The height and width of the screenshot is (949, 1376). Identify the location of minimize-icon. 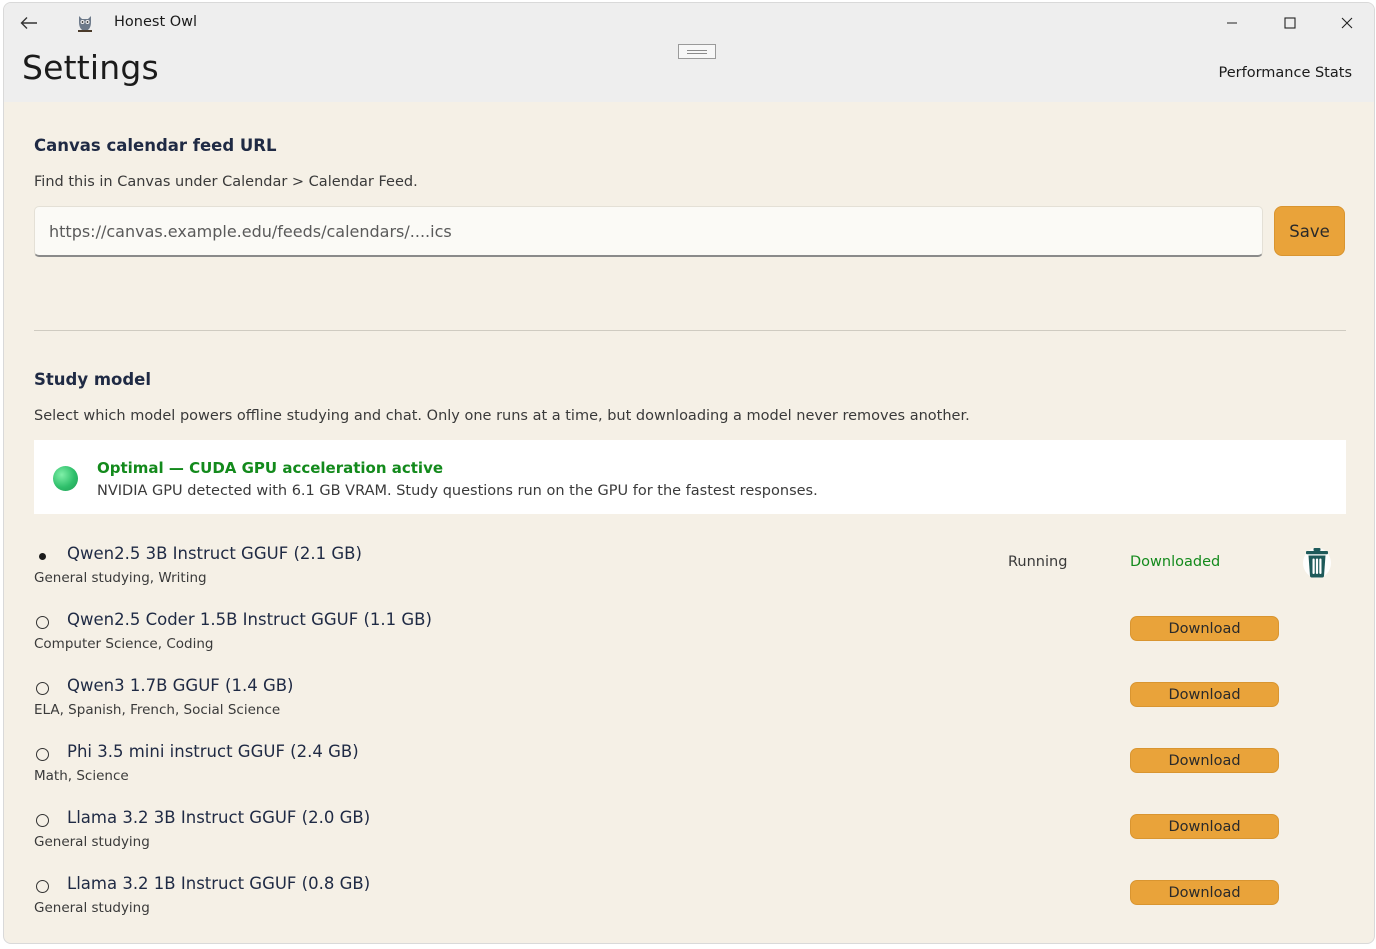
(1232, 23).